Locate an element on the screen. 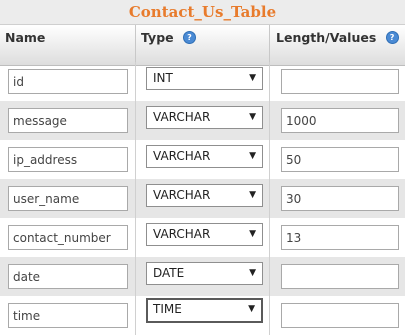 The height and width of the screenshot is (335, 405). table-row: date DATE ▼ is located at coordinates (202, 276).